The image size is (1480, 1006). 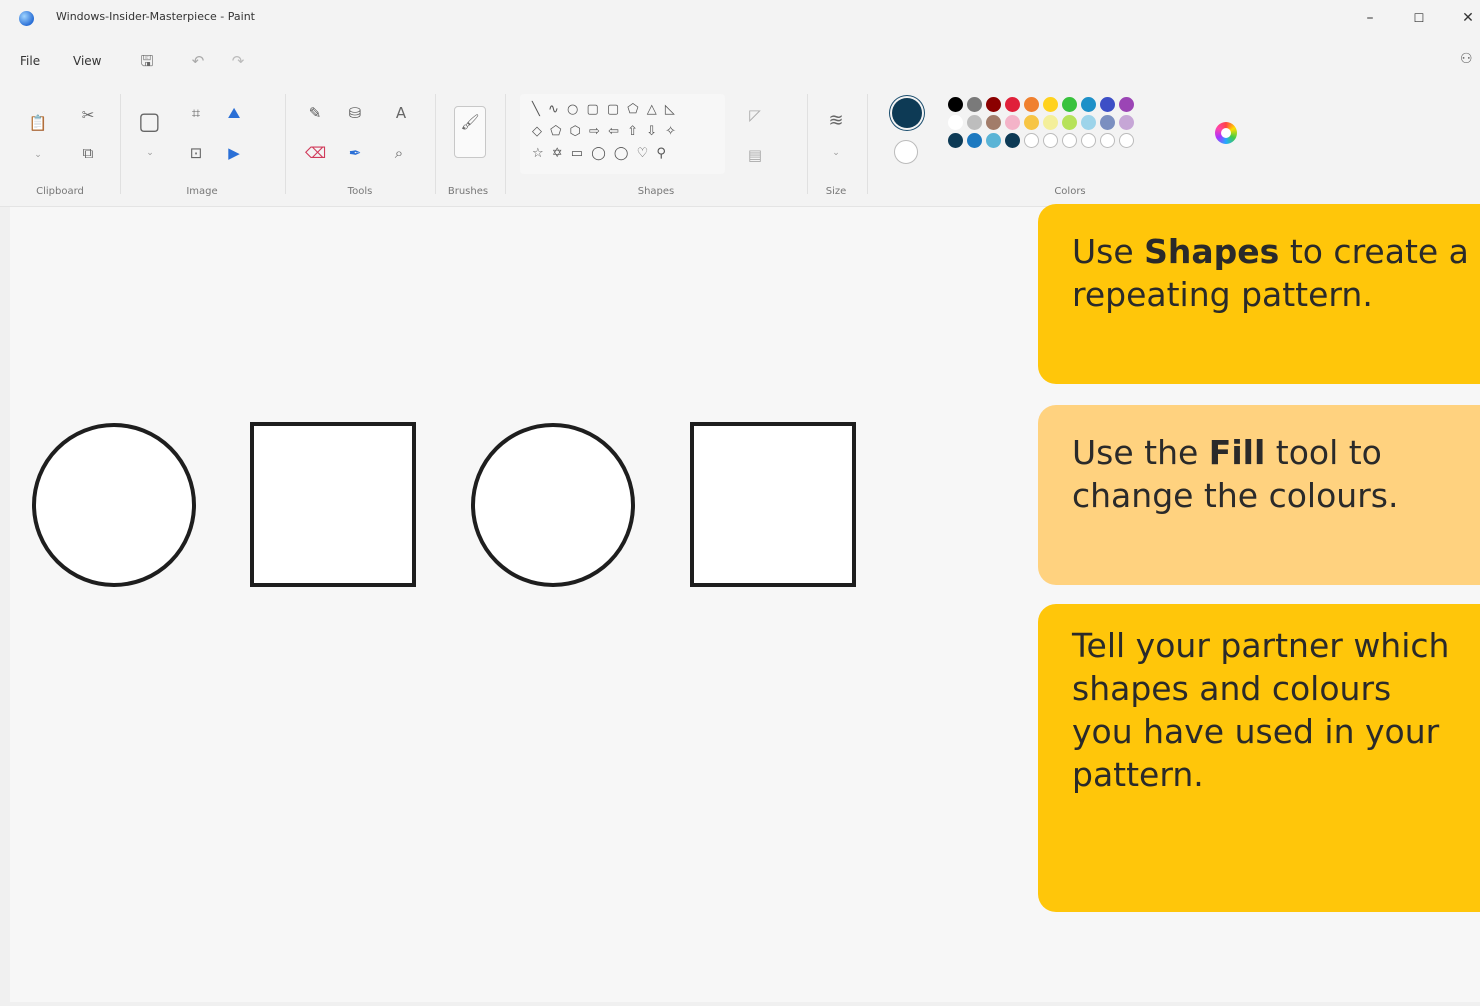 I want to click on menu-bar: File View 🖫 ↶ ↷ ⚇, so click(x=740, y=61).